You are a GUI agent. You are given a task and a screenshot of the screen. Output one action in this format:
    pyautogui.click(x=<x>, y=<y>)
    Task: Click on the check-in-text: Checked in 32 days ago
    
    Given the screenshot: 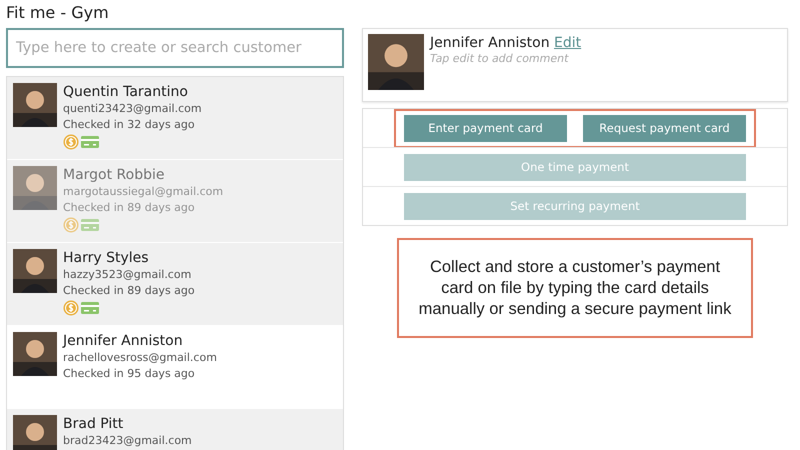 What is the action you would take?
    pyautogui.click(x=129, y=125)
    